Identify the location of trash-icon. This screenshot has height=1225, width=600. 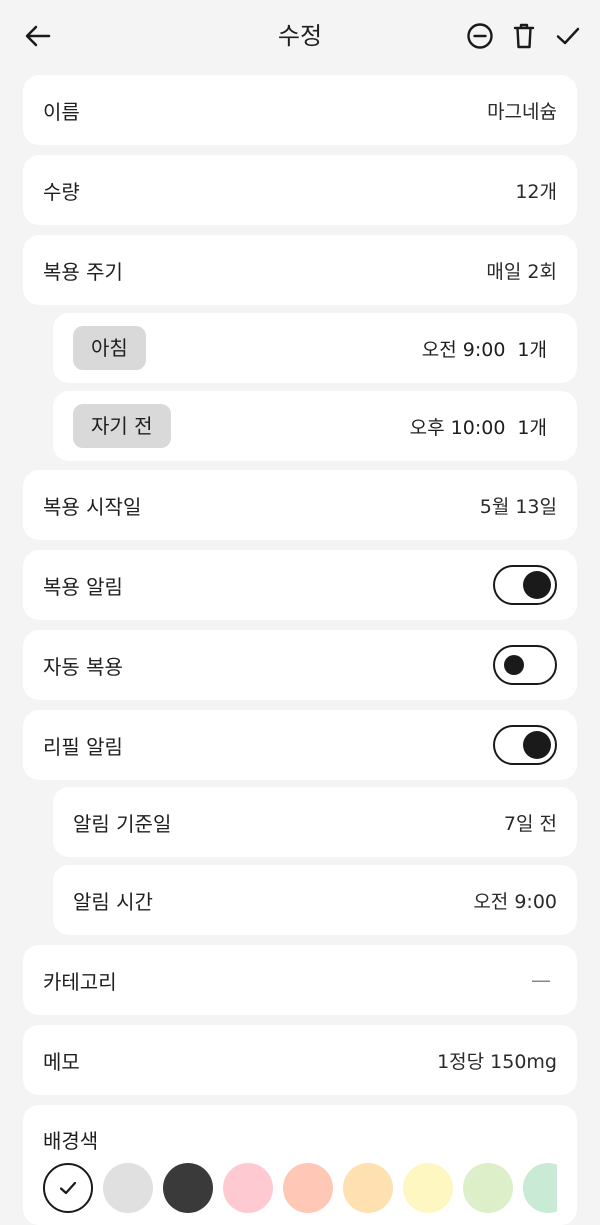
(524, 36).